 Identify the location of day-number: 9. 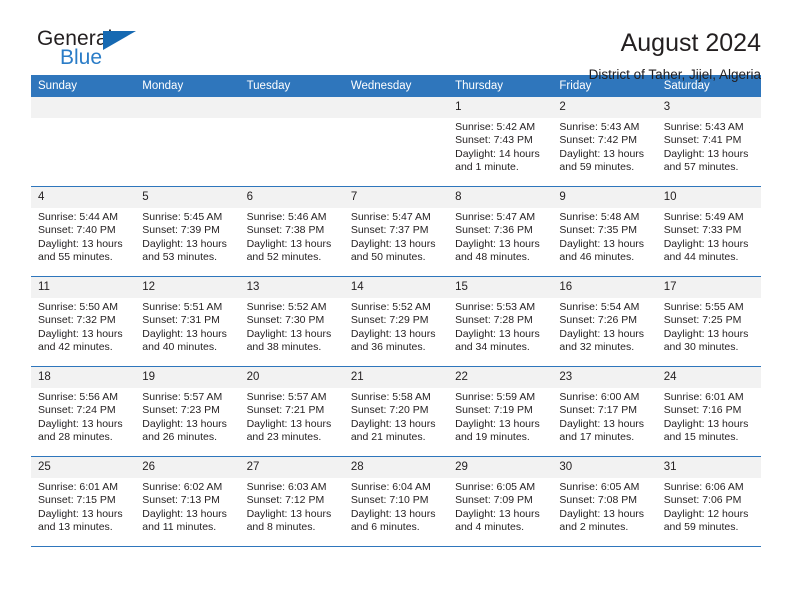
(604, 197).